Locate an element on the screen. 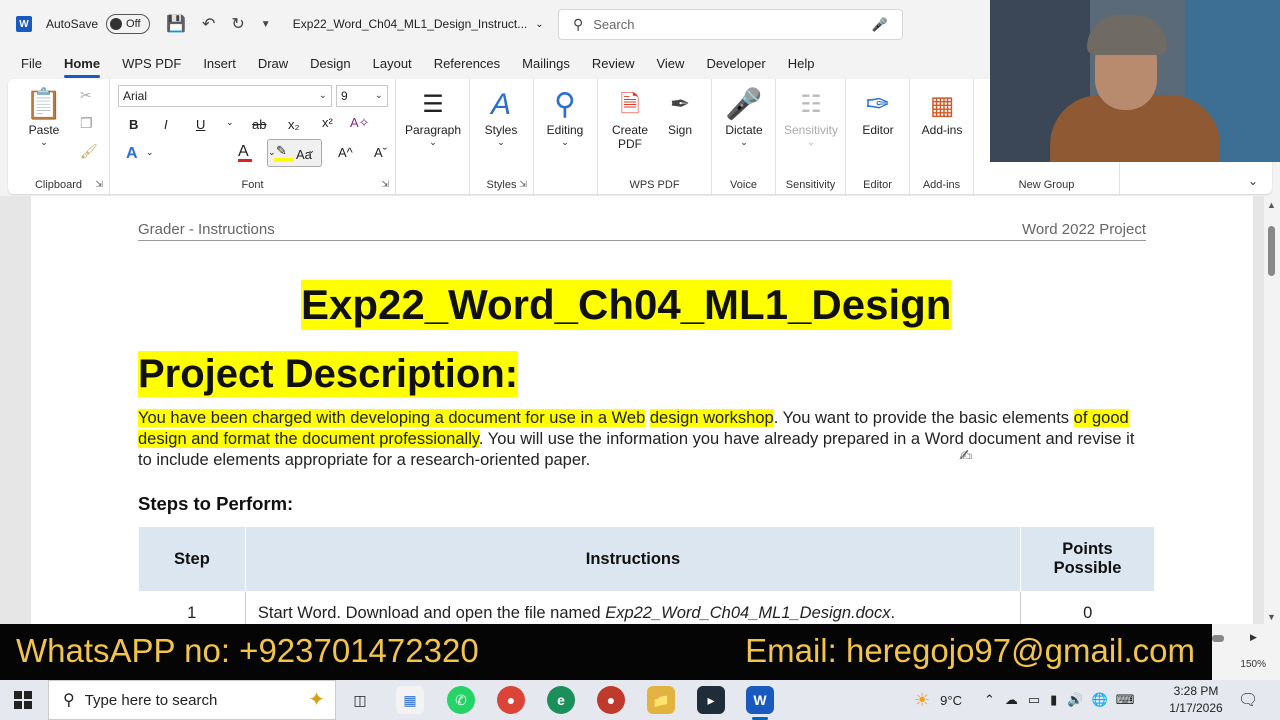 The width and height of the screenshot is (1280, 720). styles-button: A Styles ⌄ is located at coordinates (501, 117).